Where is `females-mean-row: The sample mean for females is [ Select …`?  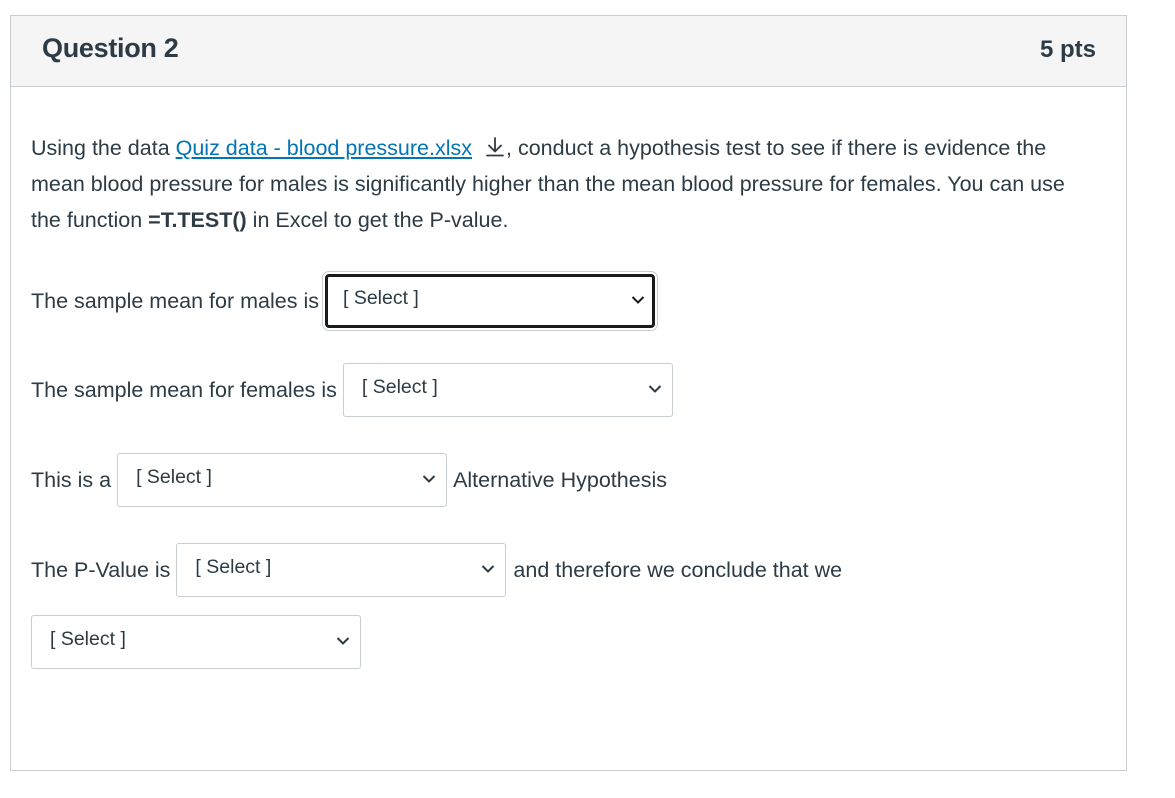 females-mean-row: The sample mean for females is [ Select … is located at coordinates (352, 390).